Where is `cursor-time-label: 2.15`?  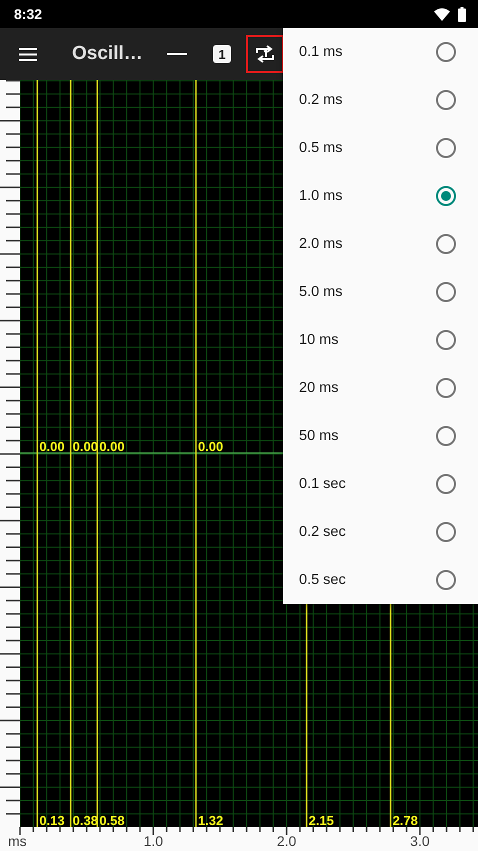 cursor-time-label: 2.15 is located at coordinates (321, 820).